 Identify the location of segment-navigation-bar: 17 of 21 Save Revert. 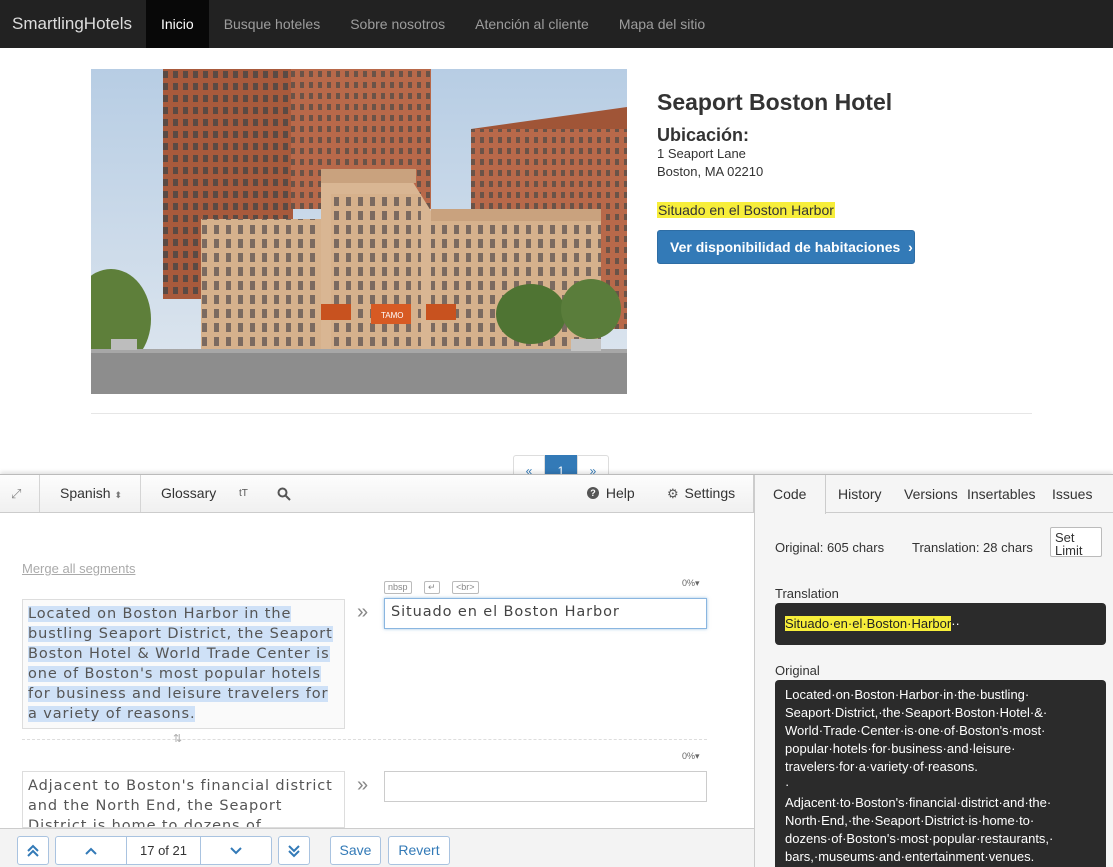
(377, 847).